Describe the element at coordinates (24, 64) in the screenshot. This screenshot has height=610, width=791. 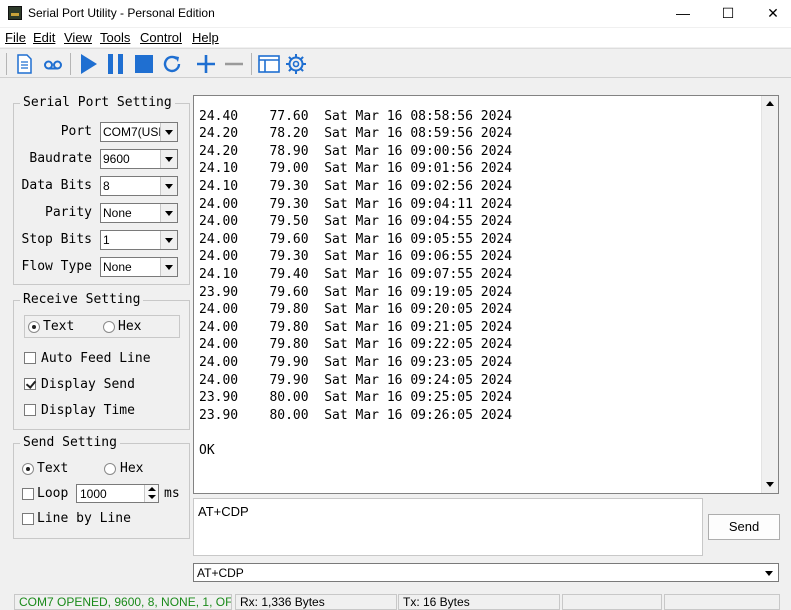
I see `new-document-icon` at that location.